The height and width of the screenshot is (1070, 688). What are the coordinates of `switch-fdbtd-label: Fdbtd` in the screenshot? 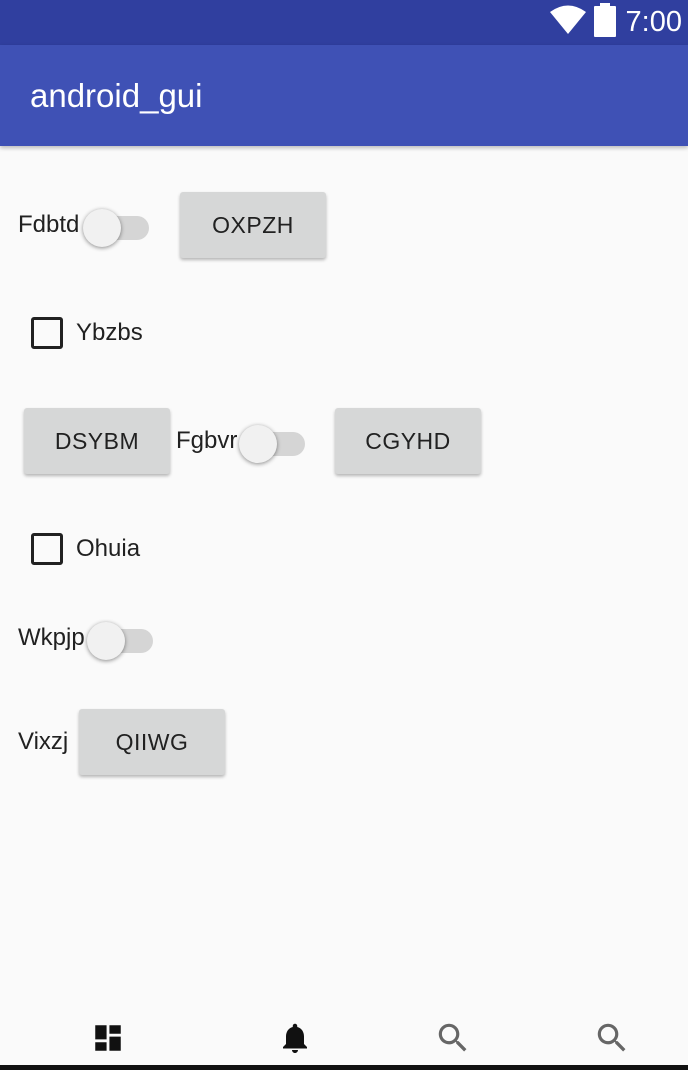 It's located at (49, 224).